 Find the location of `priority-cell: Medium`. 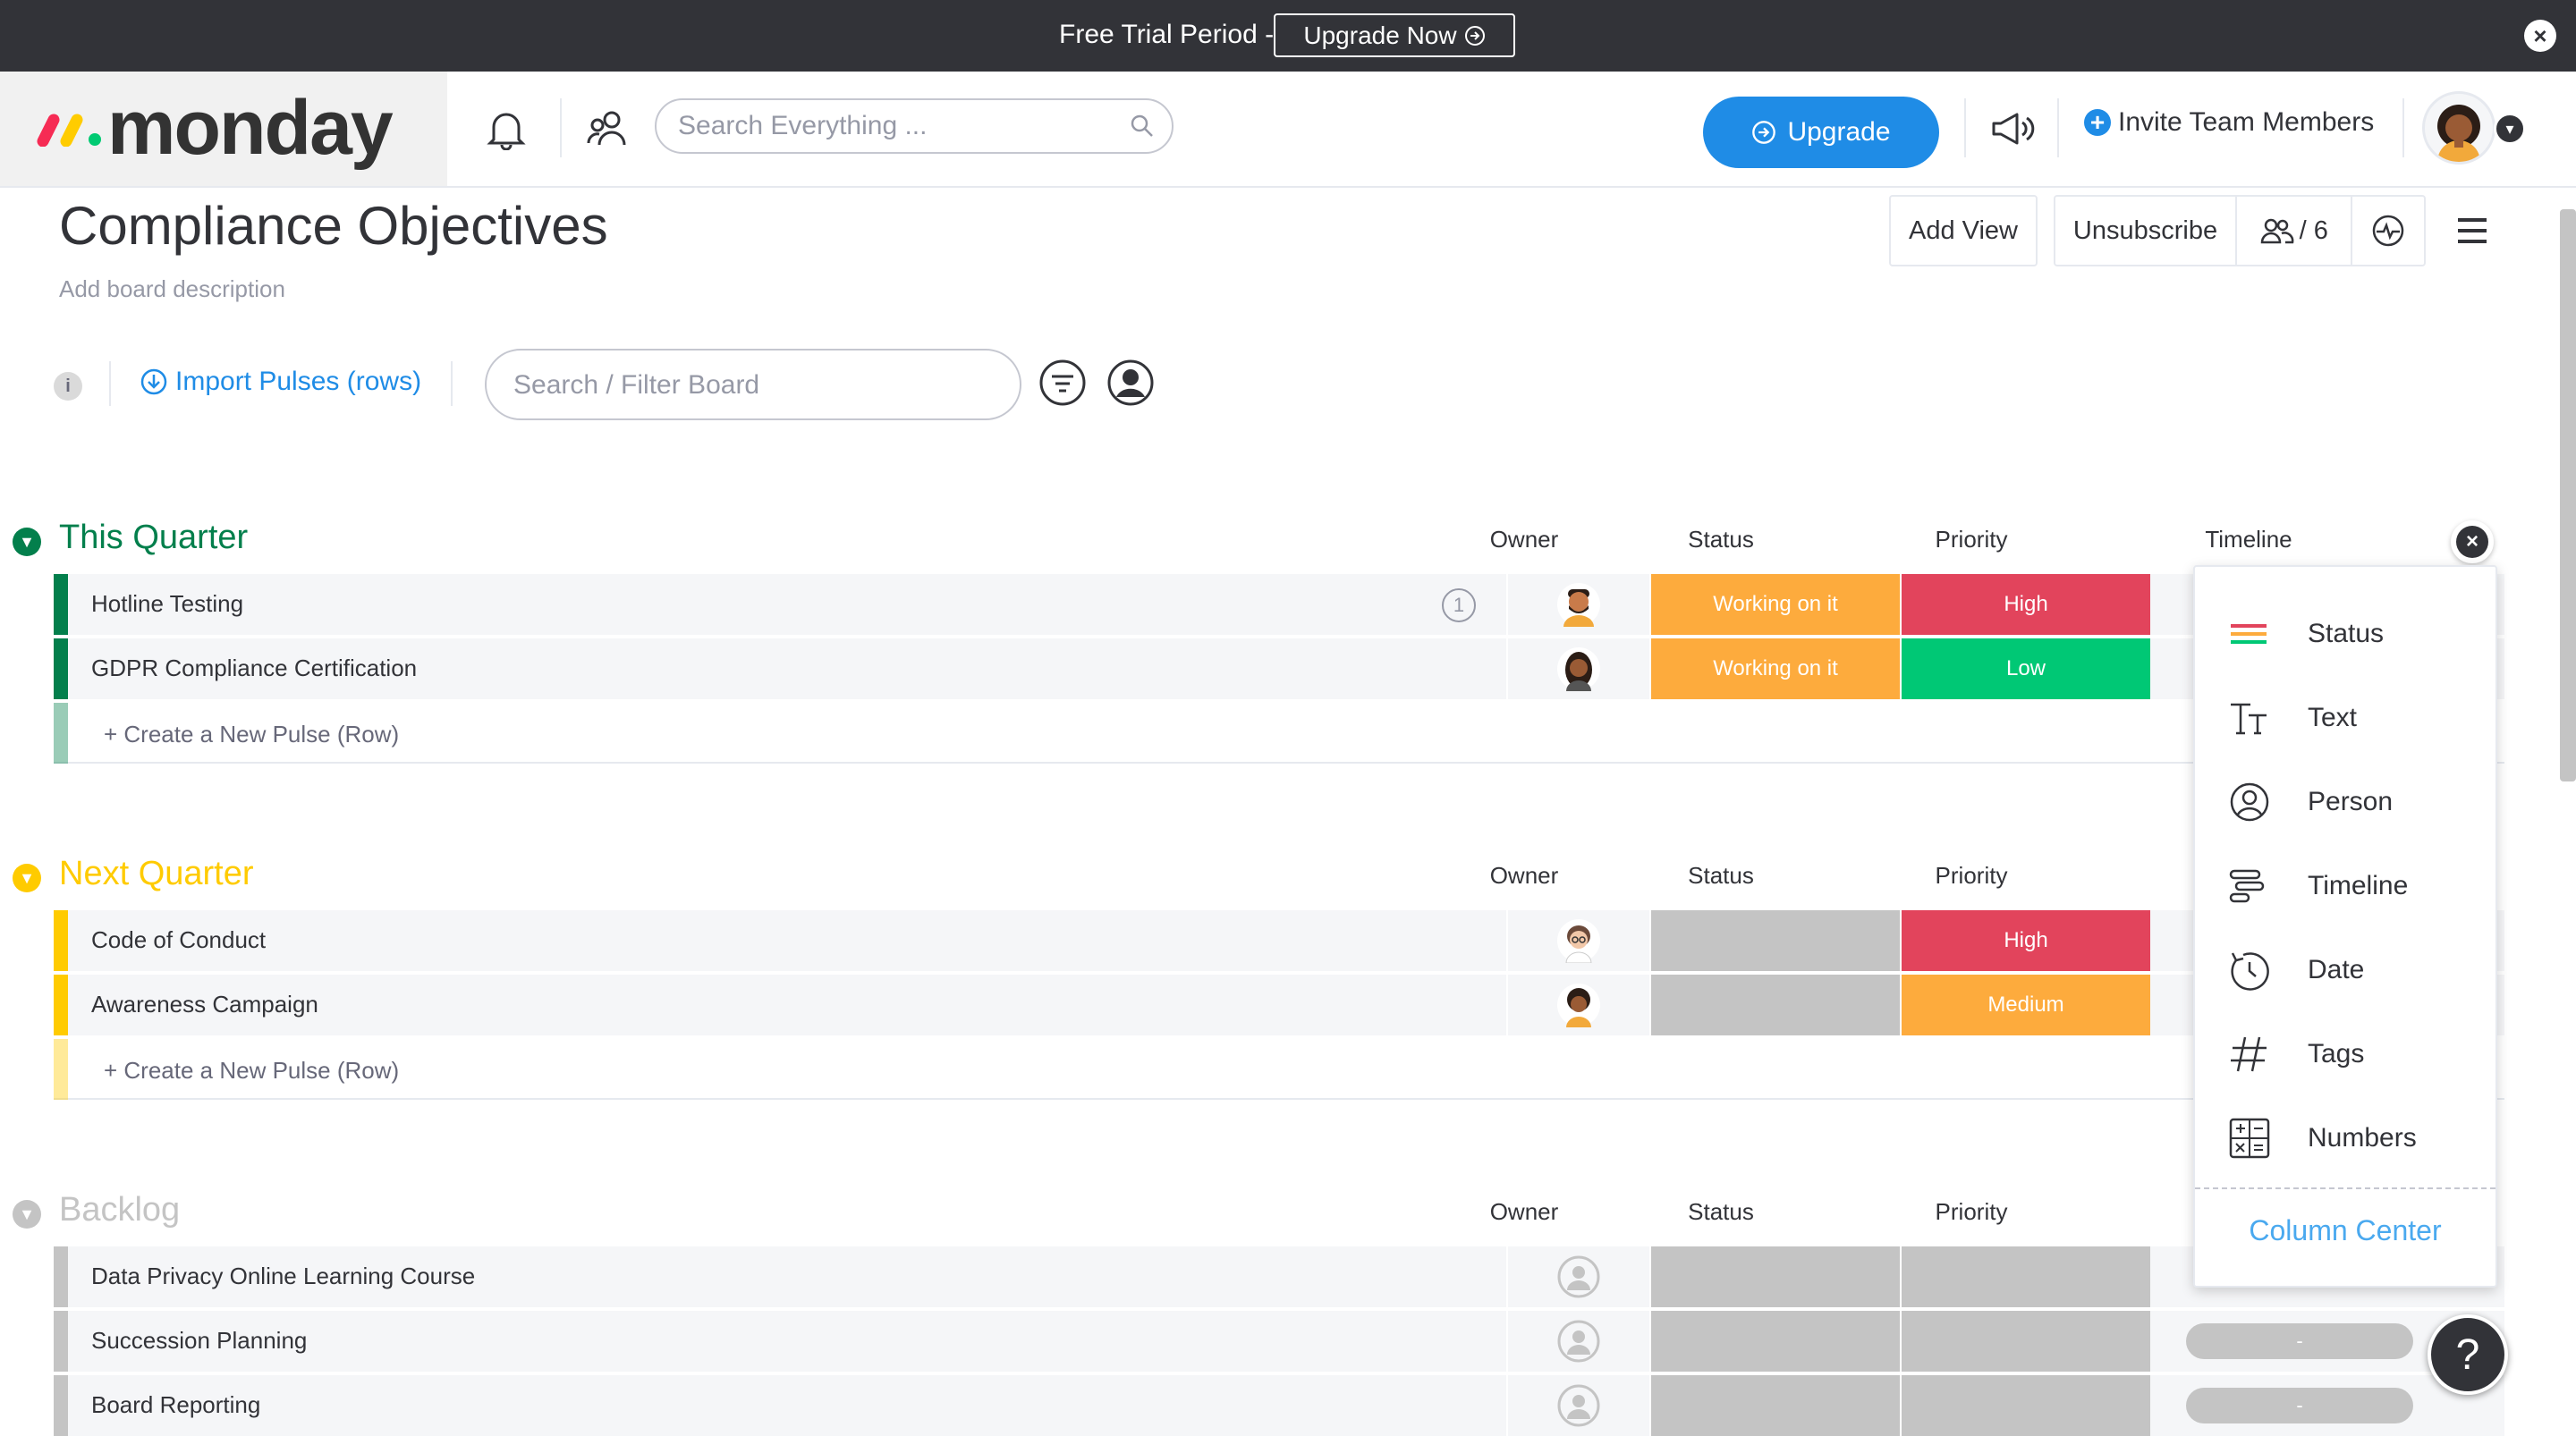

priority-cell: Medium is located at coordinates (2025, 1005).